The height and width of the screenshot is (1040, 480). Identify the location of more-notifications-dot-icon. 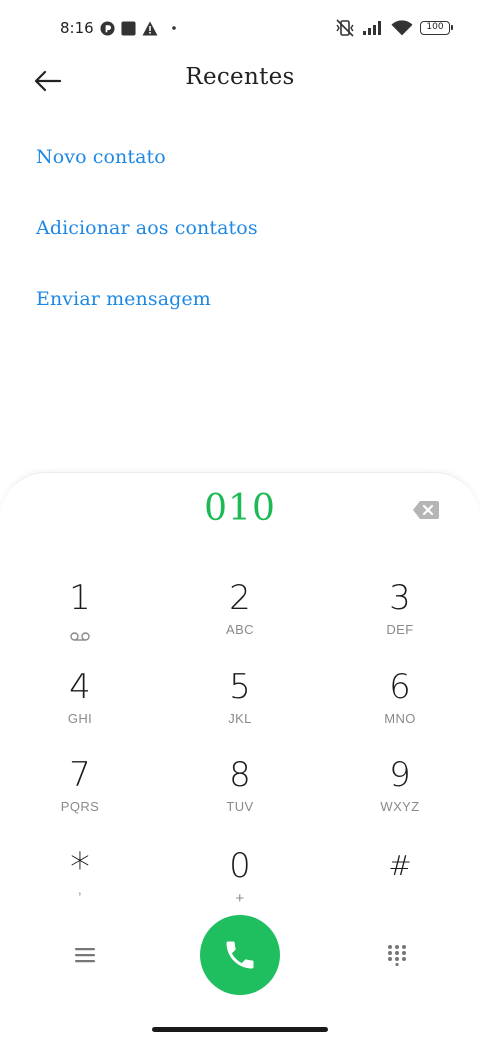
(173, 28).